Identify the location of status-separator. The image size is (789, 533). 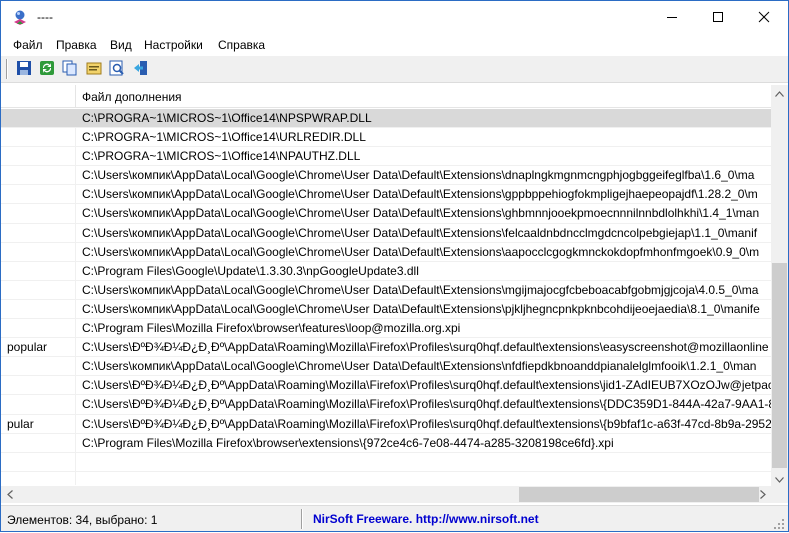
(302, 519).